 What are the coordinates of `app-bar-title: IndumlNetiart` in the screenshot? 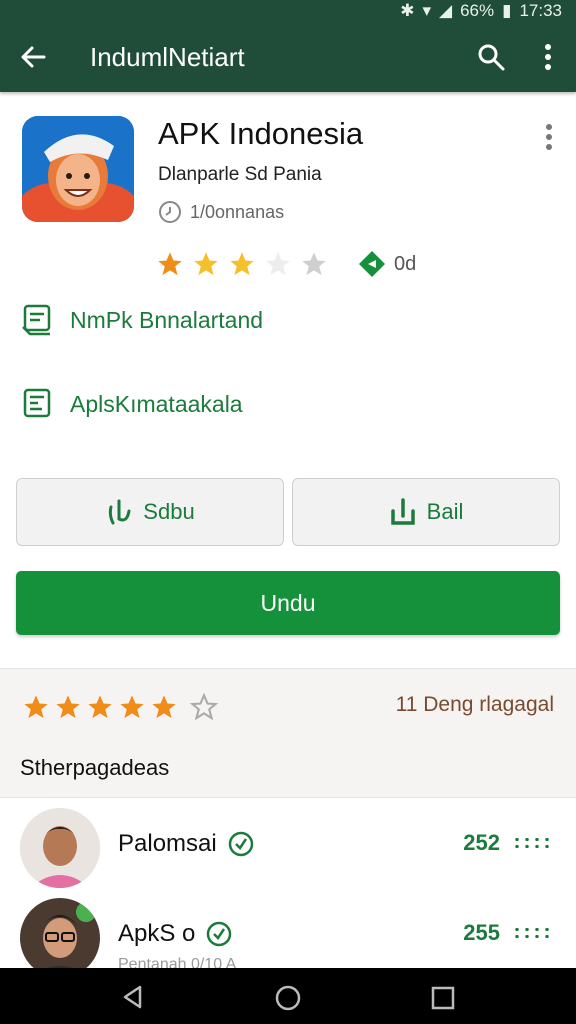 It's located at (167, 57).